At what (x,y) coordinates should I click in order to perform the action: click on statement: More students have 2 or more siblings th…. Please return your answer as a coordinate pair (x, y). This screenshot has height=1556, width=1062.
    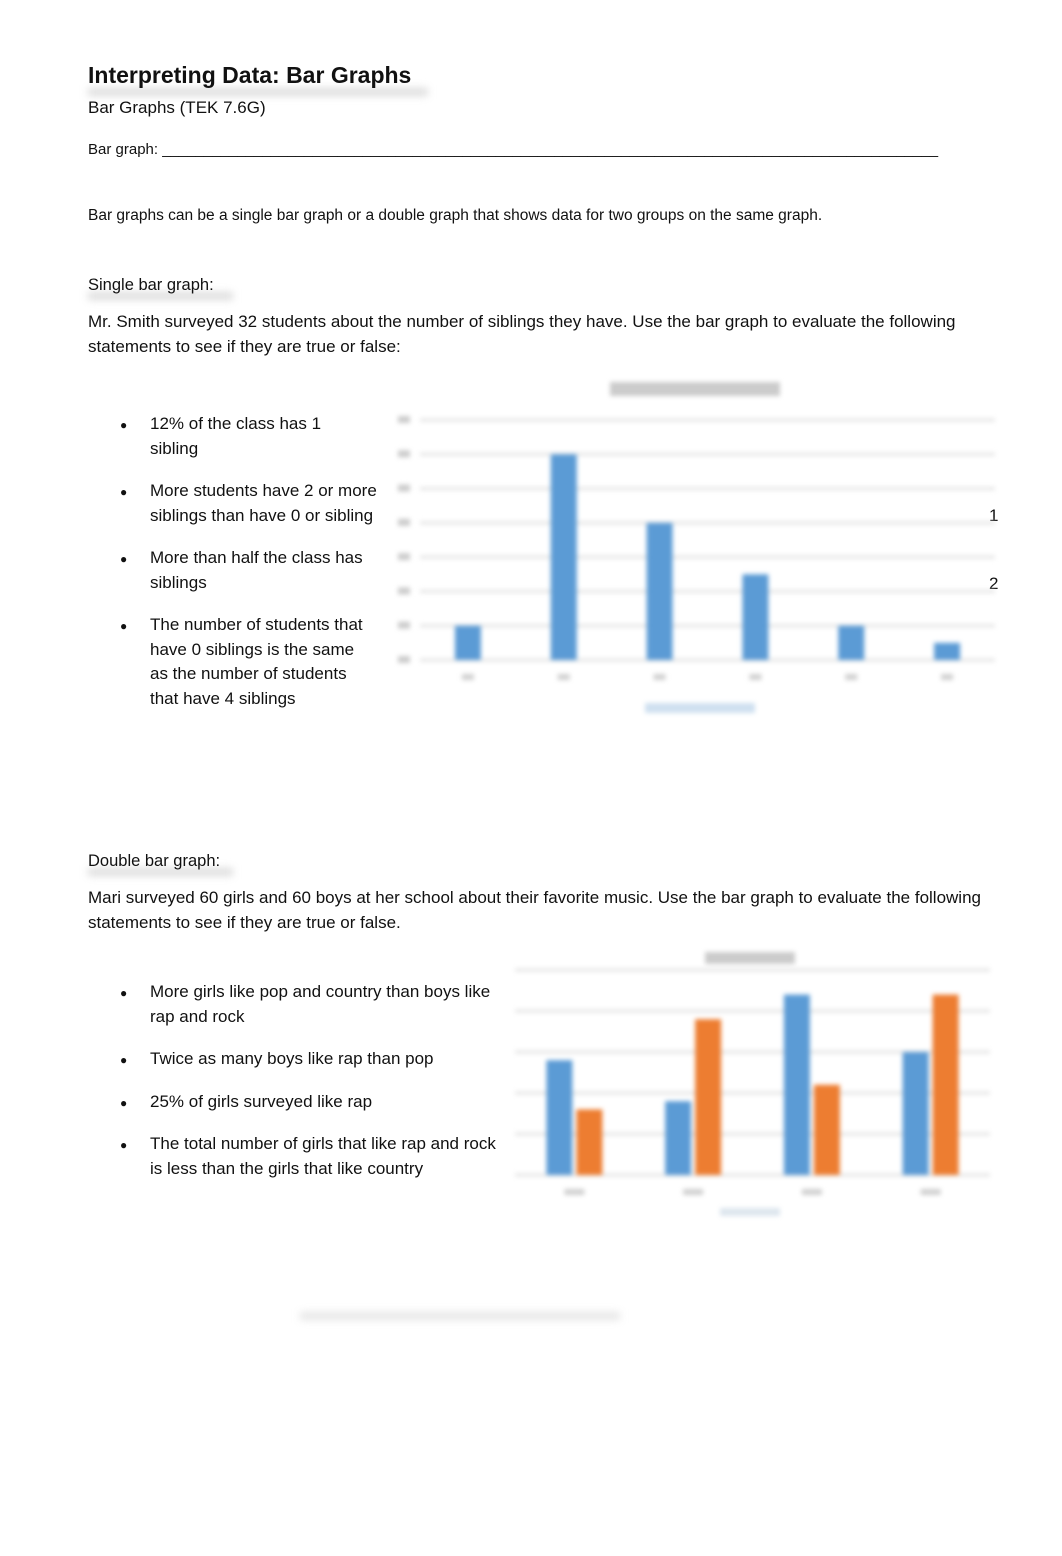
    Looking at the image, I should click on (239, 503).